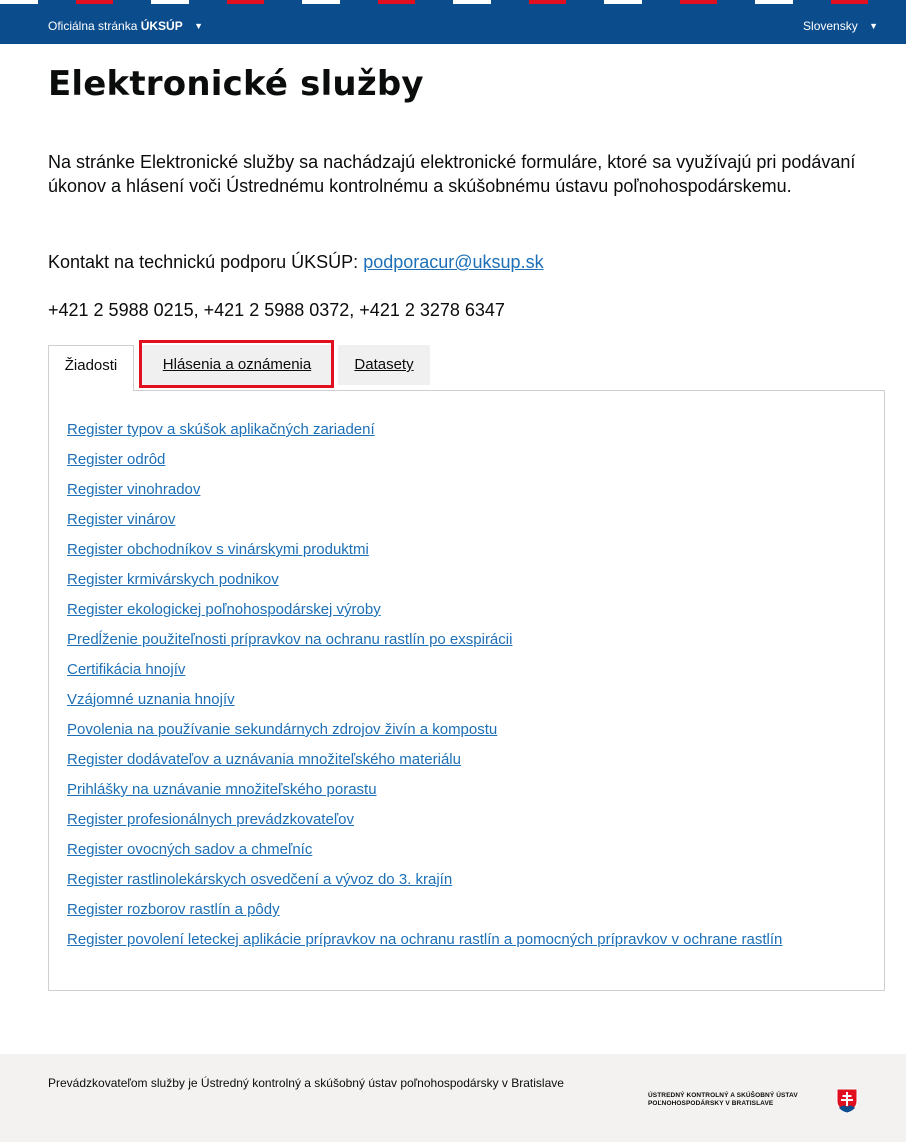 This screenshot has width=906, height=1142. Describe the element at coordinates (93, 26) in the screenshot. I see `official-site-prefix: Oficiálna stránka` at that location.